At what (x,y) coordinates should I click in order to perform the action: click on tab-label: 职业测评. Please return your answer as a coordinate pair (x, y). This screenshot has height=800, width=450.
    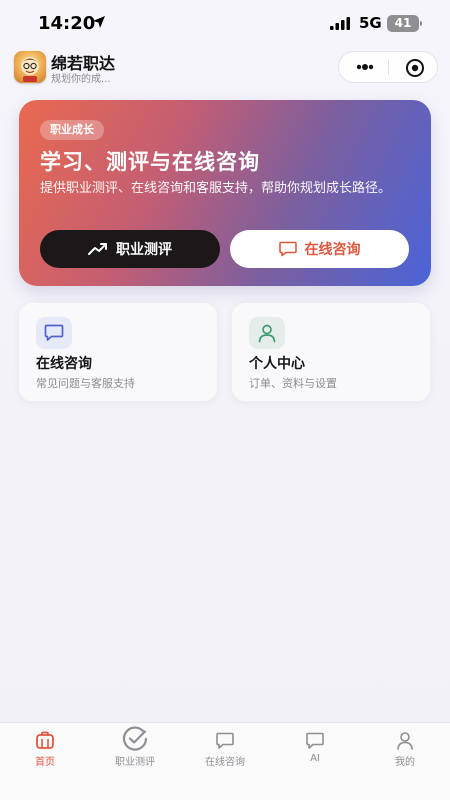
    Looking at the image, I should click on (135, 762).